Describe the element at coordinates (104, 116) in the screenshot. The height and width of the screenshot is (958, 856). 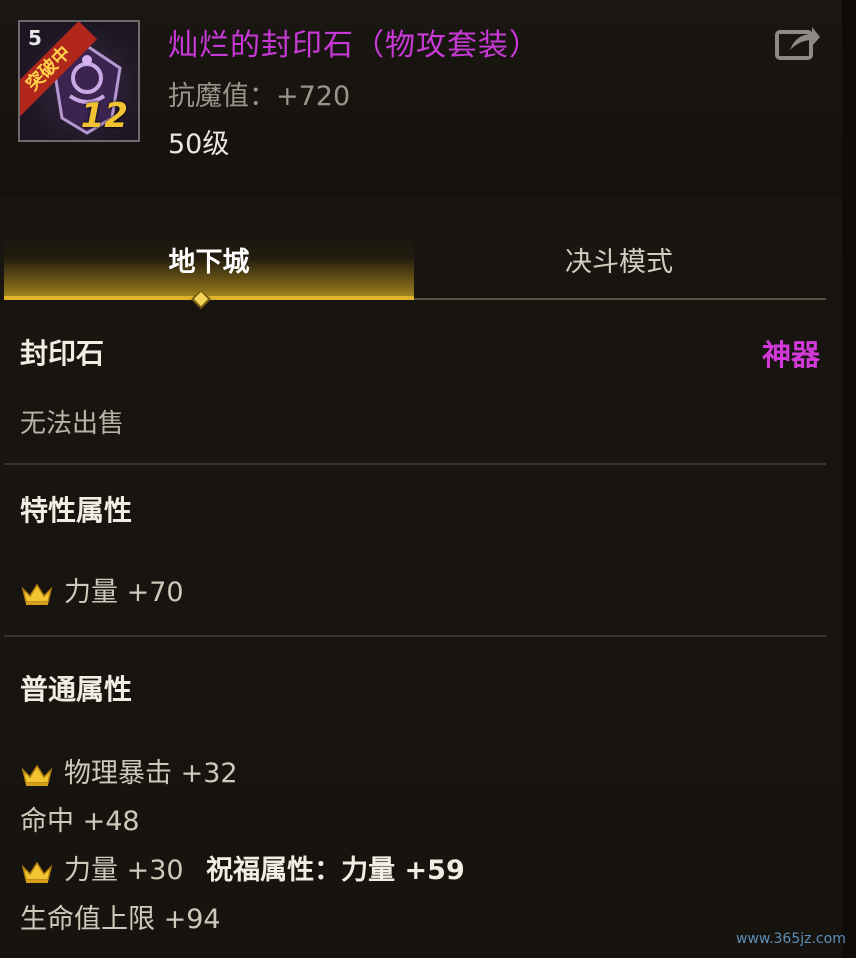
I see `icon-enhance-number: 12` at that location.